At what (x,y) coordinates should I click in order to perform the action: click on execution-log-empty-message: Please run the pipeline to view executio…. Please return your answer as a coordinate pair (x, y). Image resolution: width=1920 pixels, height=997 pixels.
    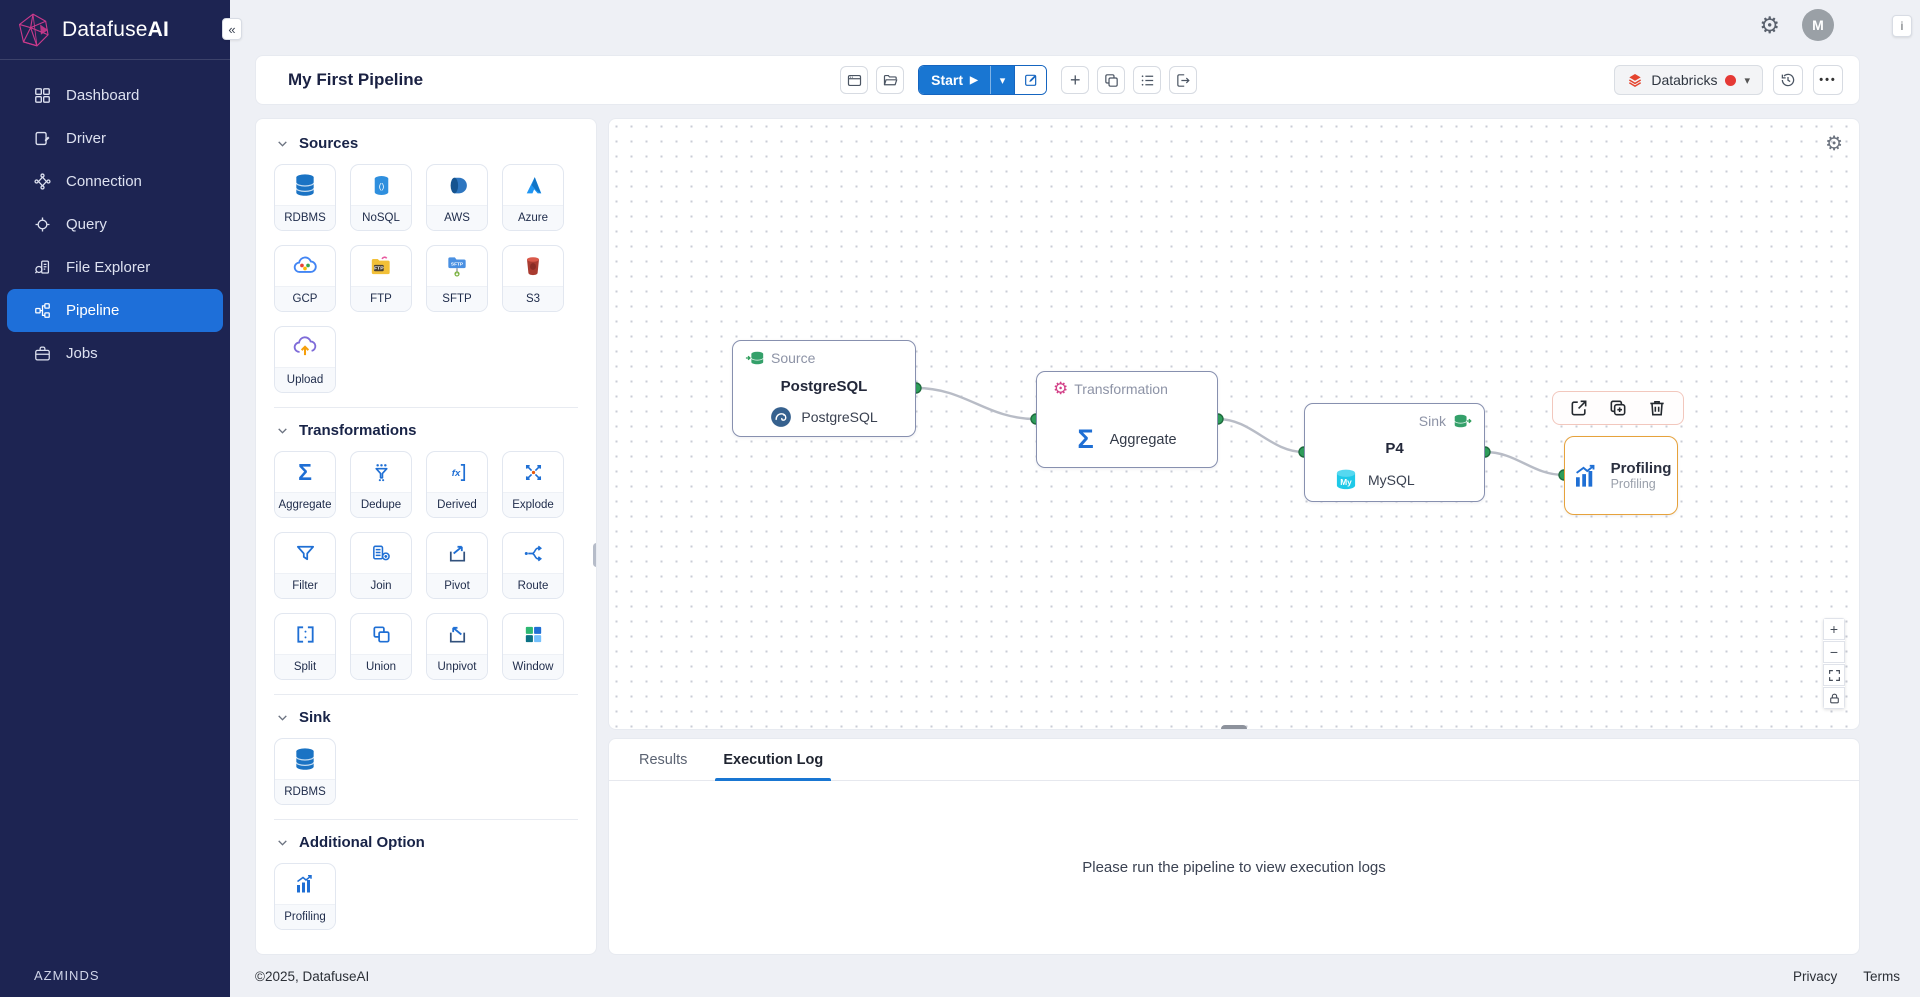
    Looking at the image, I should click on (1234, 867).